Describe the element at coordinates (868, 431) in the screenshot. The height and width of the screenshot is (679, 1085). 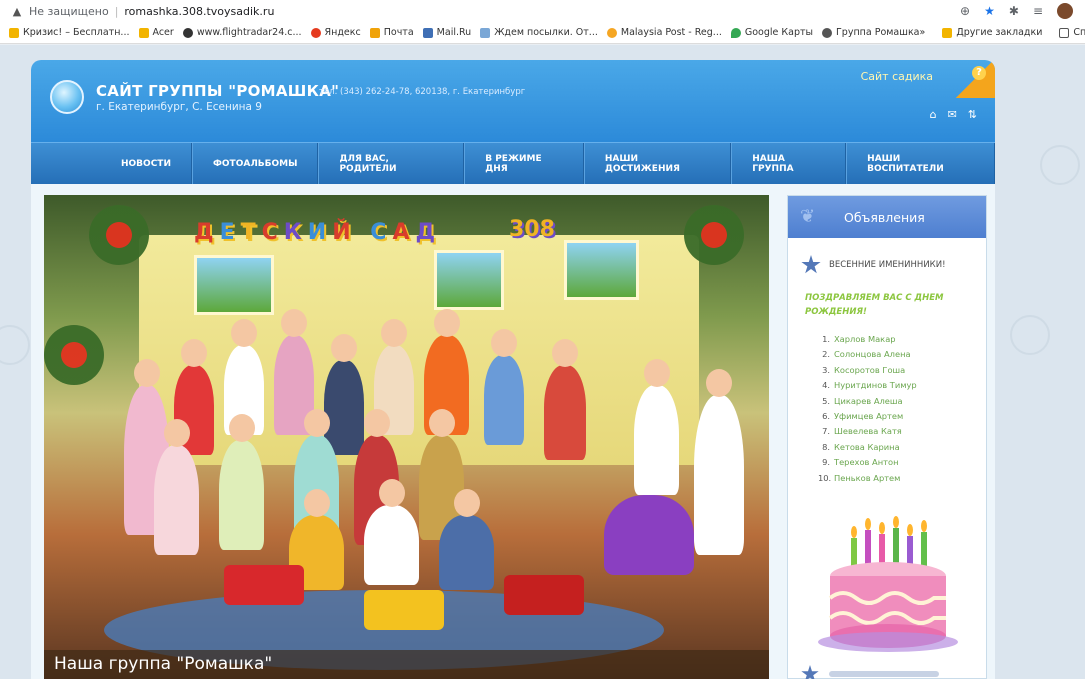
I see `child-name: Шевелева Катя` at that location.